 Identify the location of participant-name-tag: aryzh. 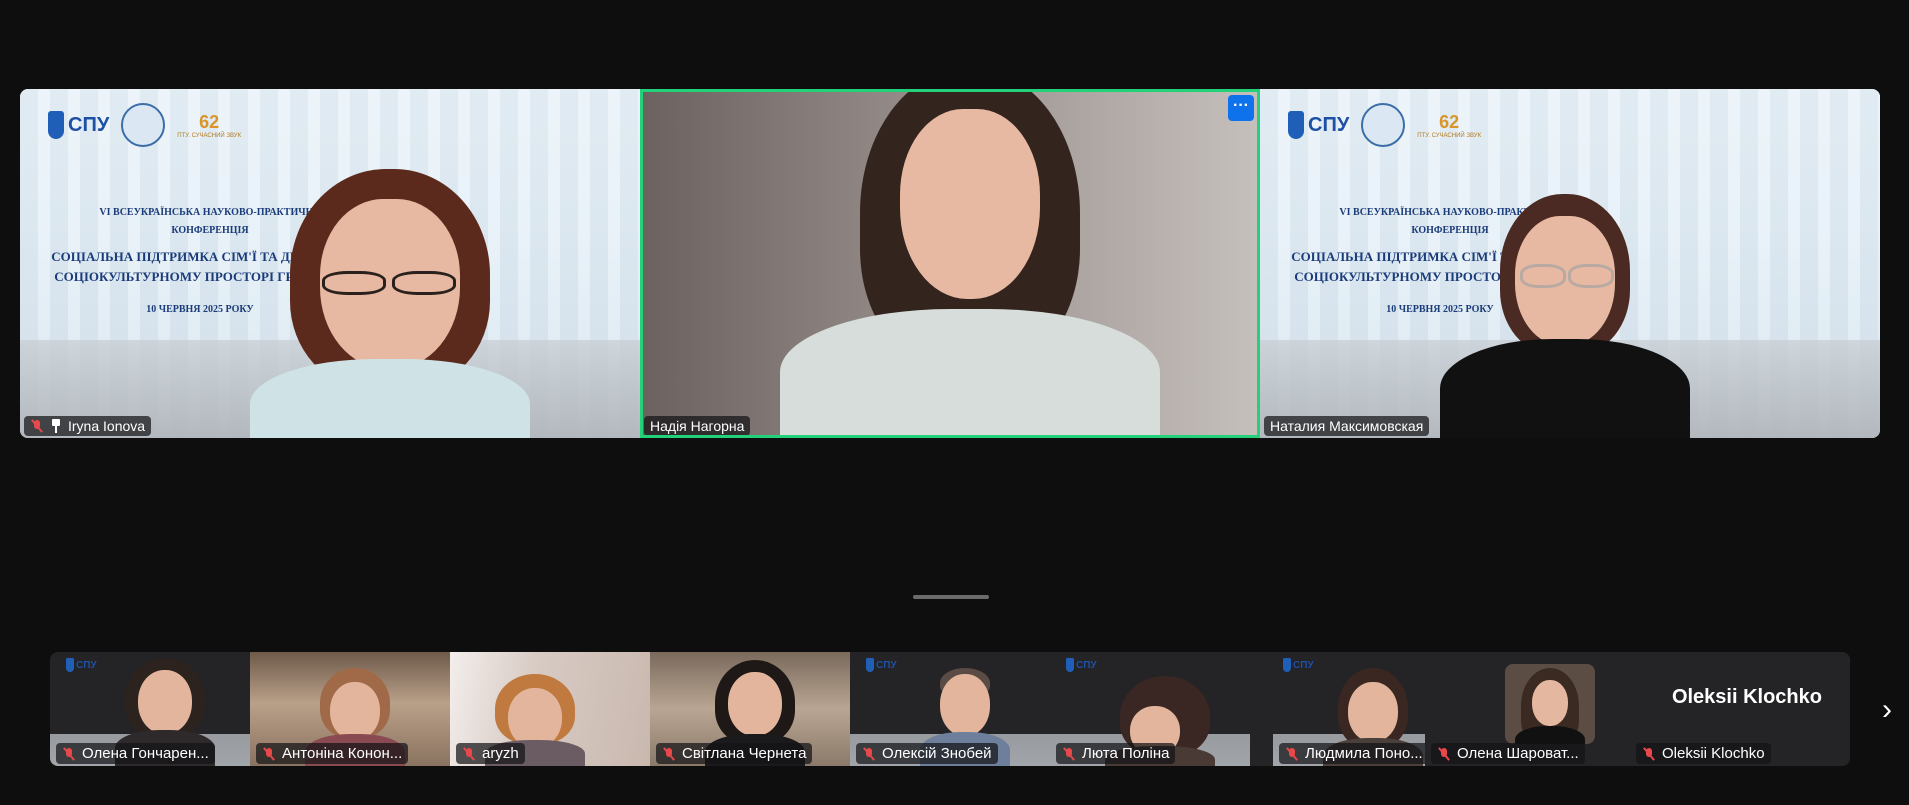
(490, 753).